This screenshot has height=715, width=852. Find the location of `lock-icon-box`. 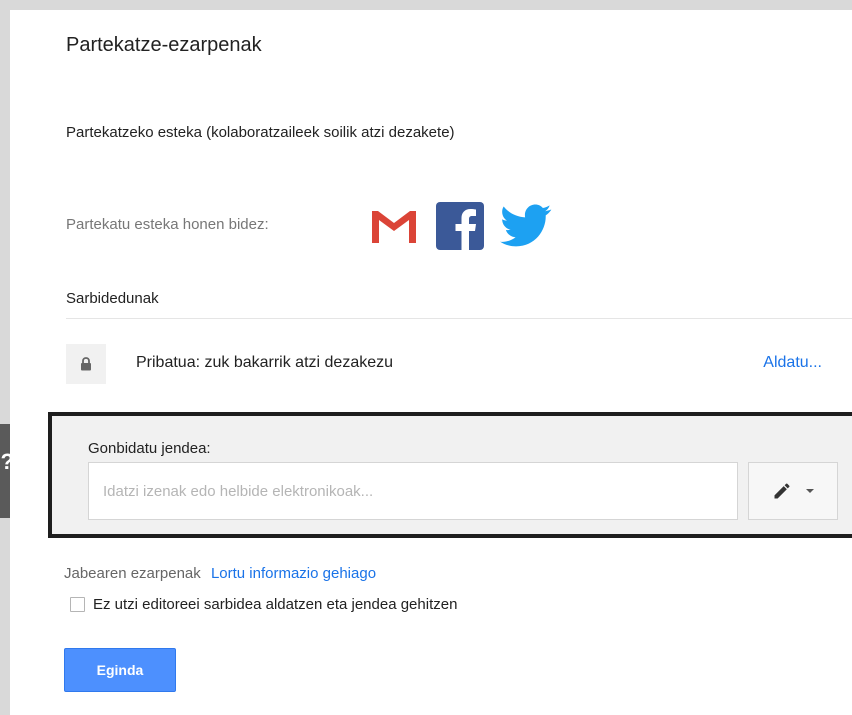

lock-icon-box is located at coordinates (86, 364).